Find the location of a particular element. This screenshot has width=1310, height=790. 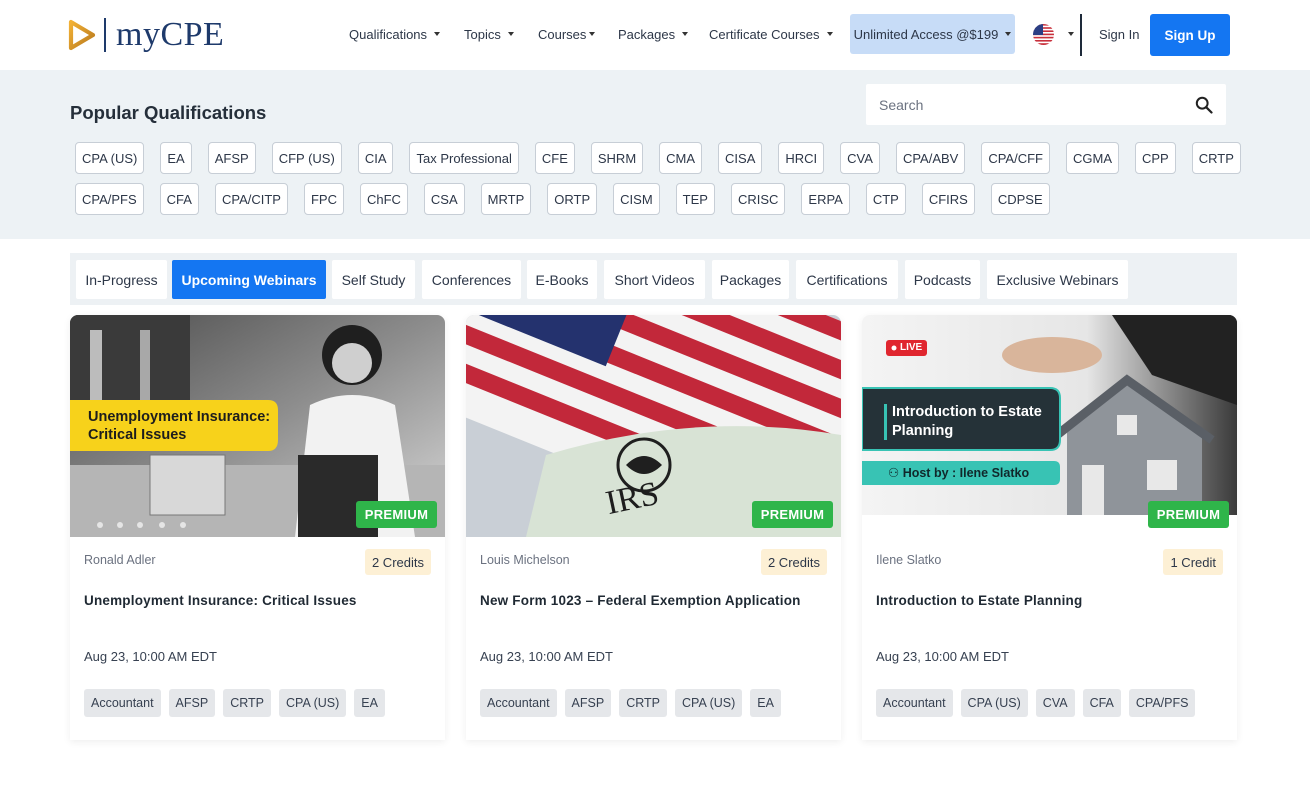

unlimited-access-button: Unlimited Access @$199 is located at coordinates (932, 34).